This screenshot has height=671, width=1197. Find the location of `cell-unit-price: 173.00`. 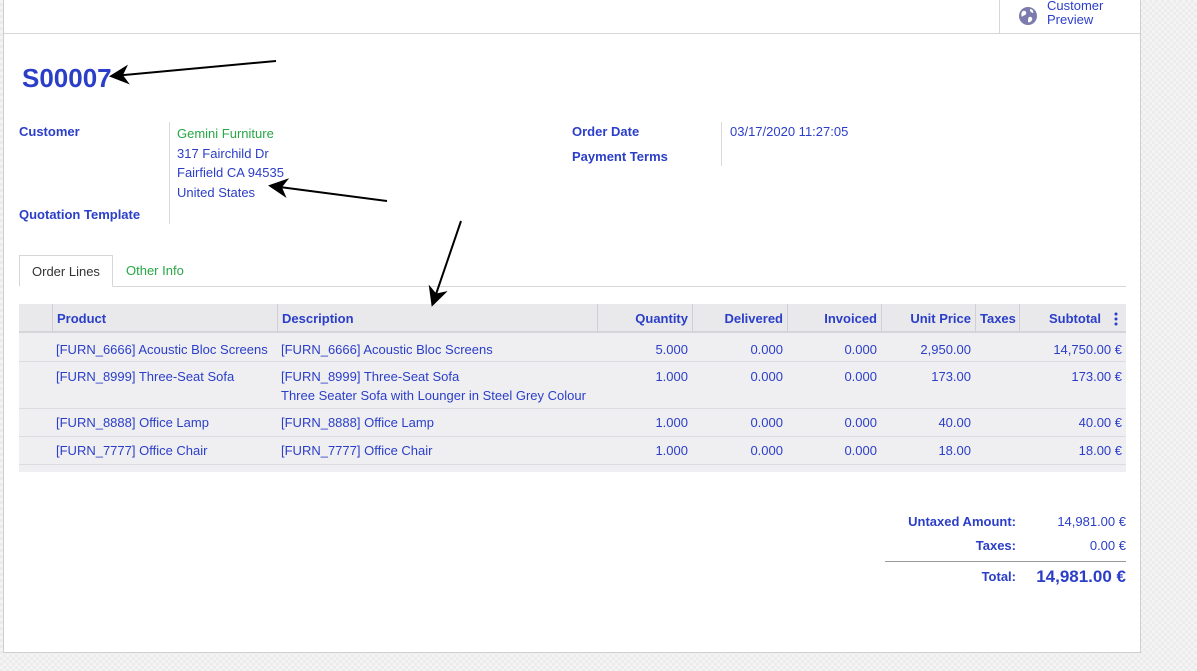

cell-unit-price: 173.00 is located at coordinates (951, 376).